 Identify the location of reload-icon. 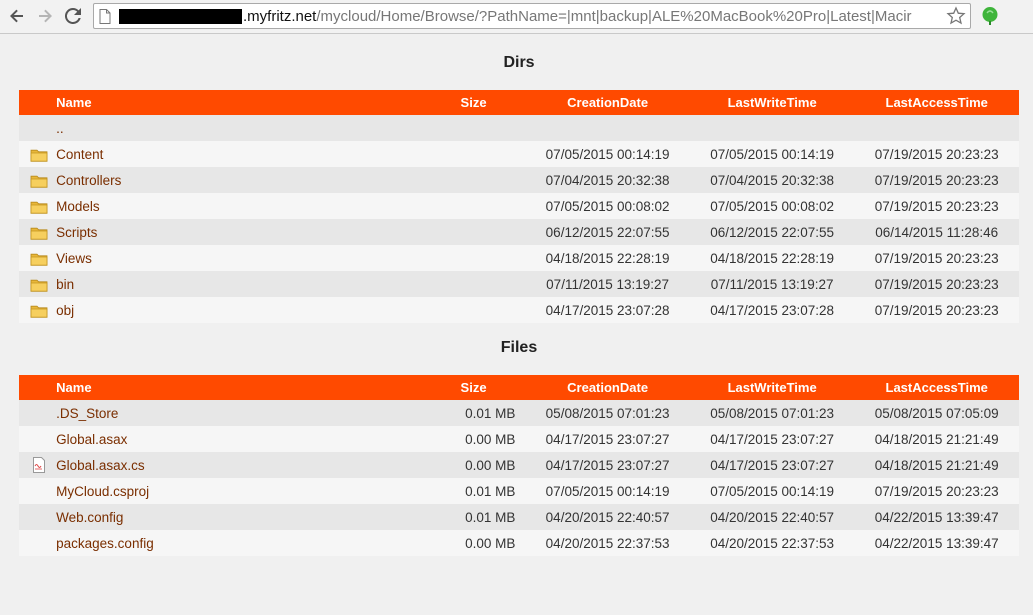
(73, 16).